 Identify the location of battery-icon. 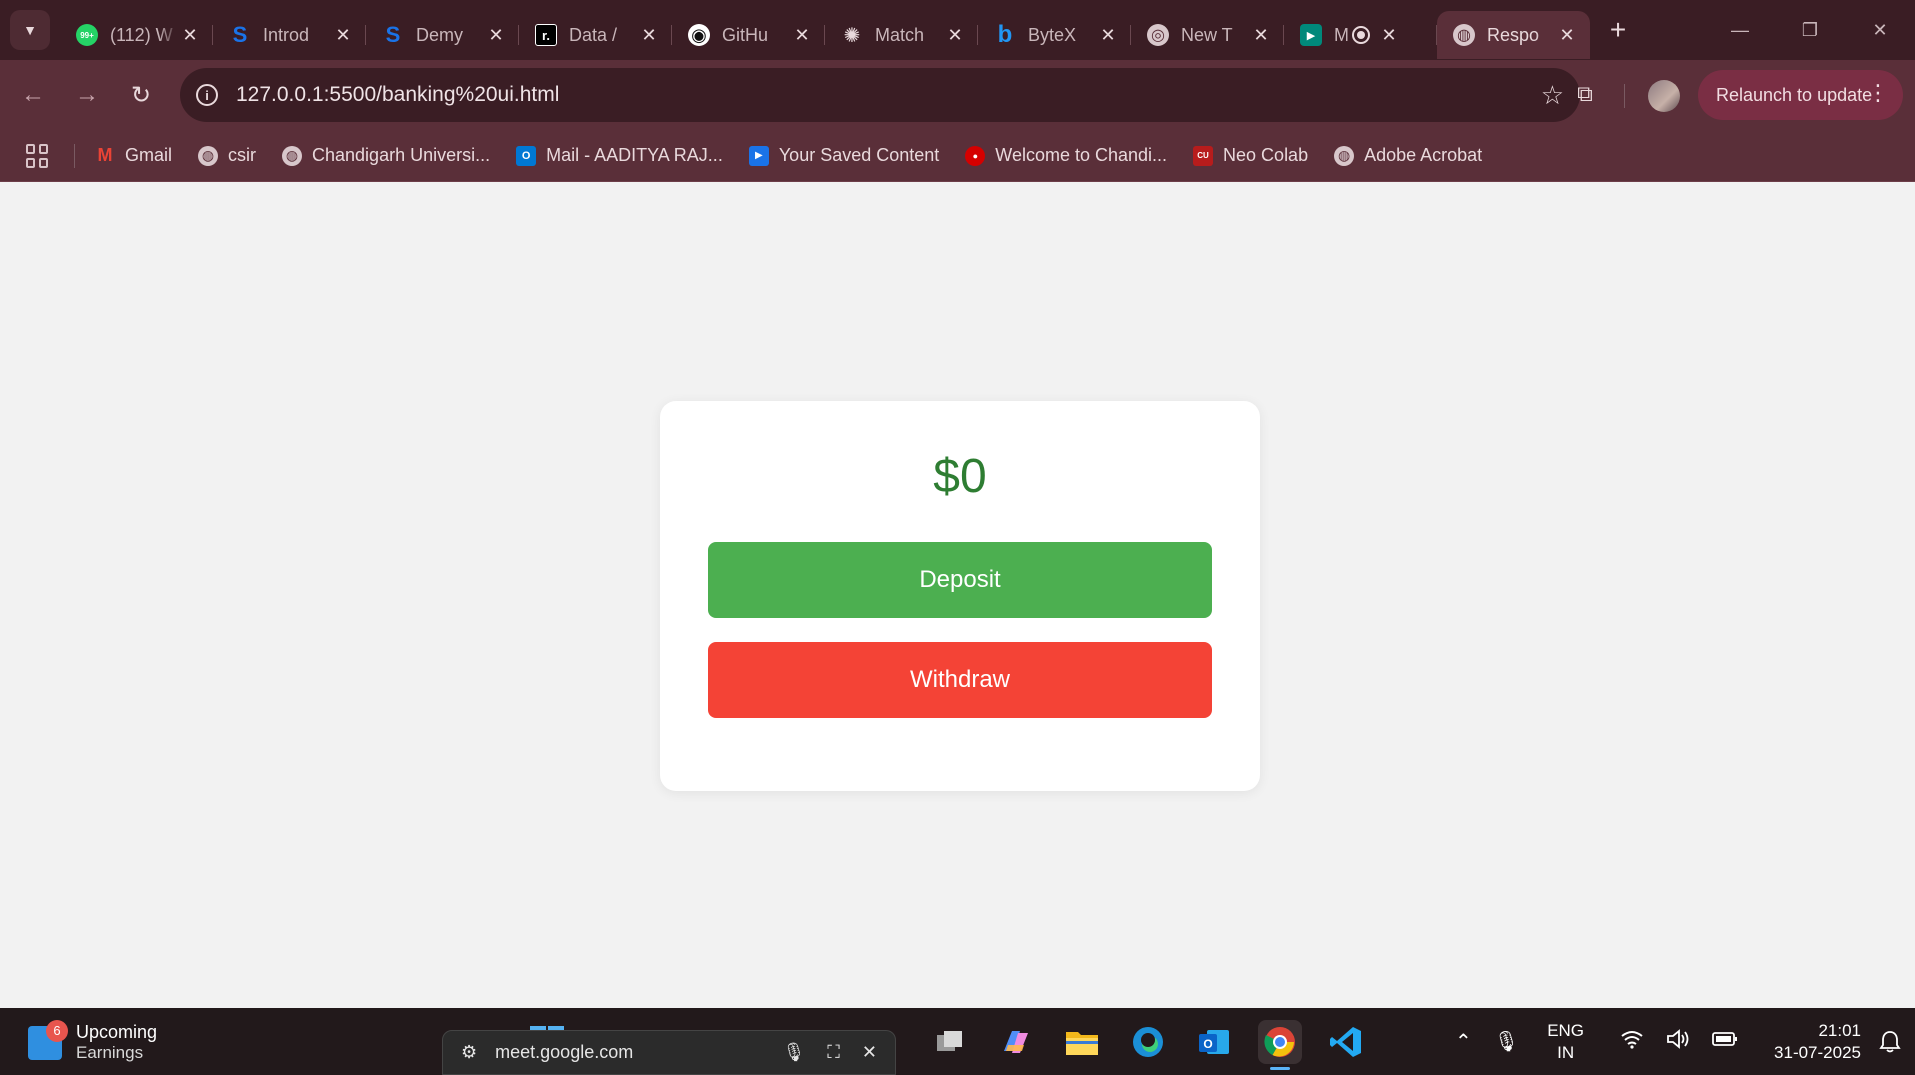
(1725, 1041).